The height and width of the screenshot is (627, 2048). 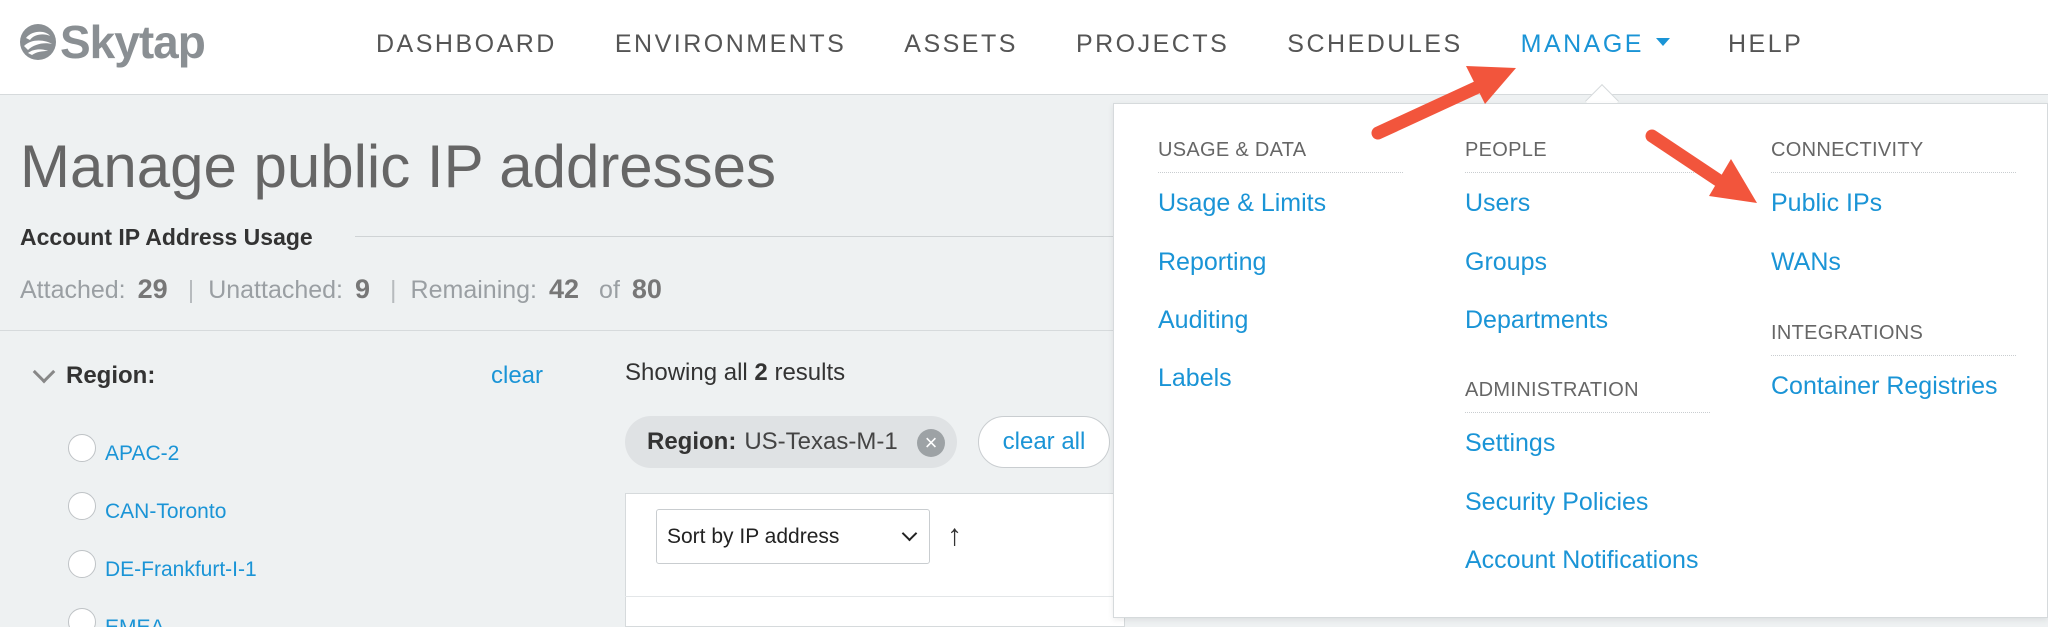 What do you see at coordinates (931, 443) in the screenshot?
I see `remove-filter-icon: ×` at bounding box center [931, 443].